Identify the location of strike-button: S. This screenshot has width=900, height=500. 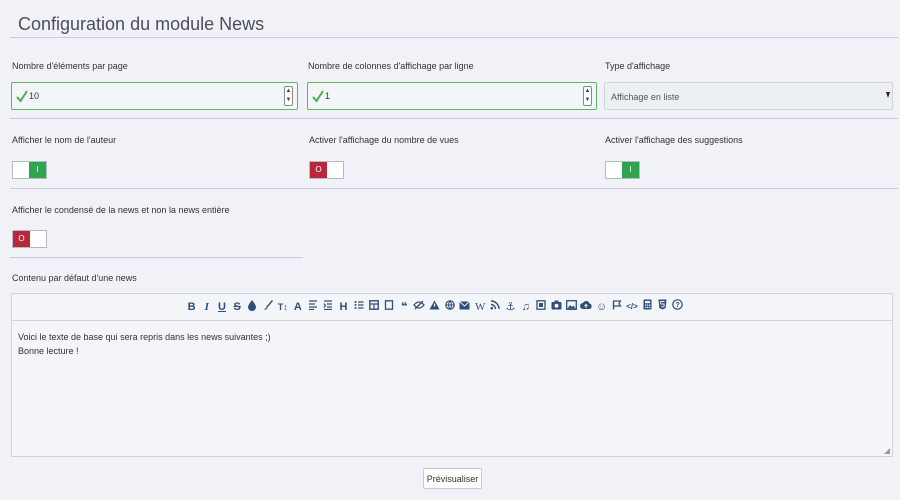
(237, 307).